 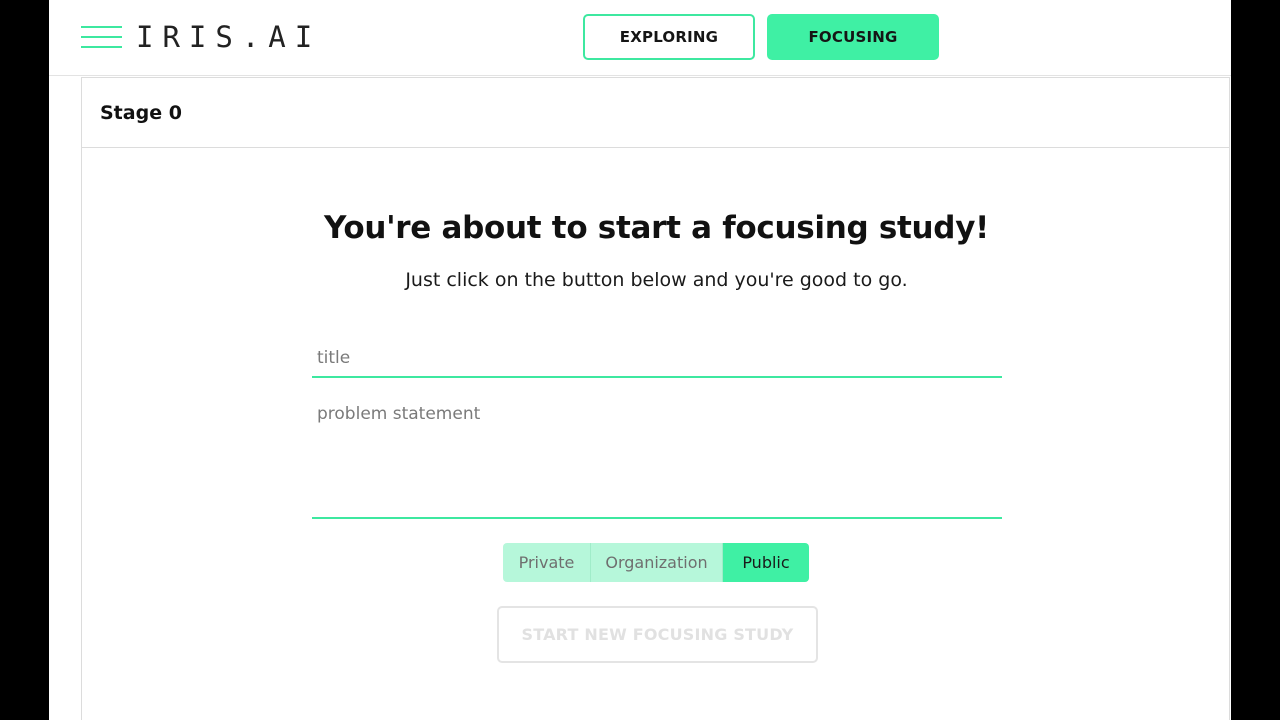 I want to click on visibility-option-organization: Organization, so click(x=657, y=562).